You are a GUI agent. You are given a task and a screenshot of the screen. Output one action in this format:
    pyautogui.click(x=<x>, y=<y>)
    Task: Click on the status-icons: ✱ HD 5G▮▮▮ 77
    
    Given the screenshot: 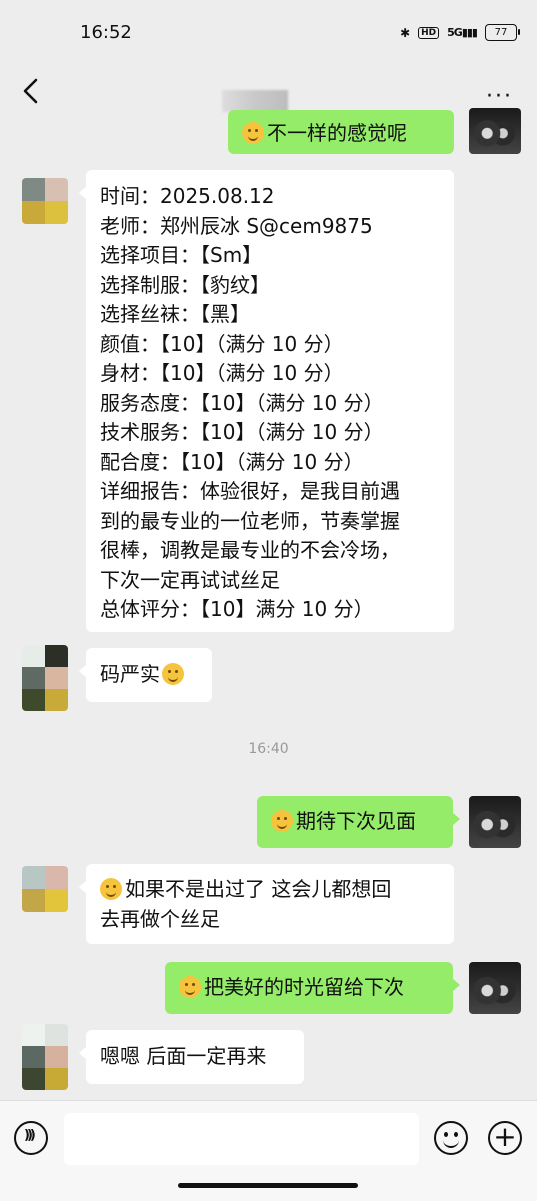 What is the action you would take?
    pyautogui.click(x=460, y=32)
    